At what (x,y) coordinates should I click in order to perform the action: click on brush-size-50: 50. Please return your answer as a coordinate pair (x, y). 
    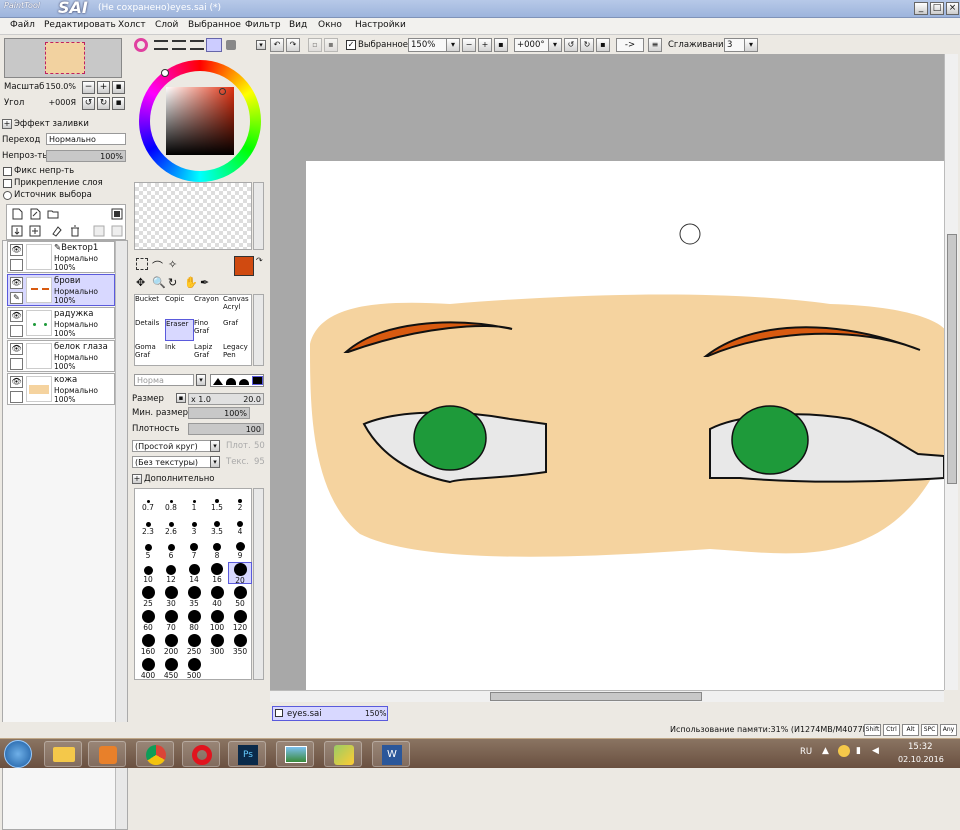
    Looking at the image, I should click on (240, 597).